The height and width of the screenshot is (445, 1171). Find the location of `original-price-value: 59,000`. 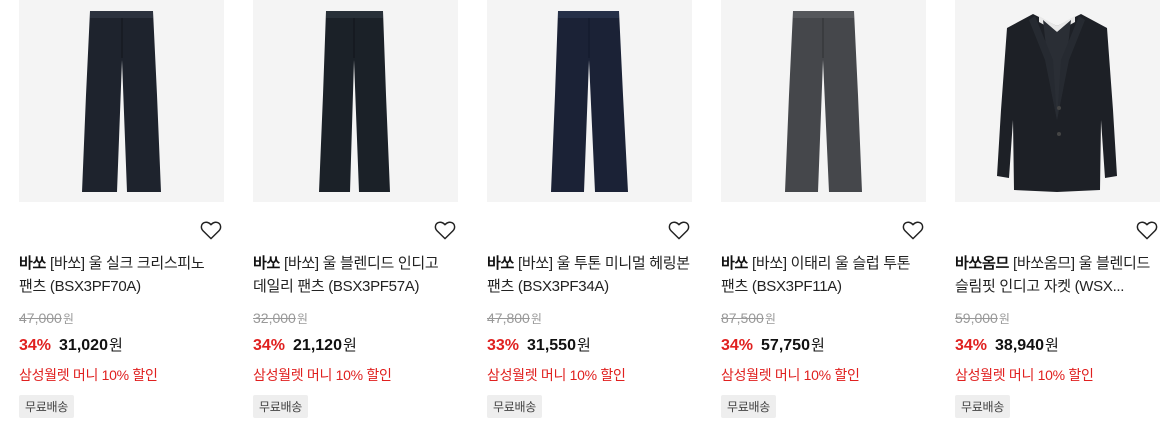

original-price-value: 59,000 is located at coordinates (976, 318).